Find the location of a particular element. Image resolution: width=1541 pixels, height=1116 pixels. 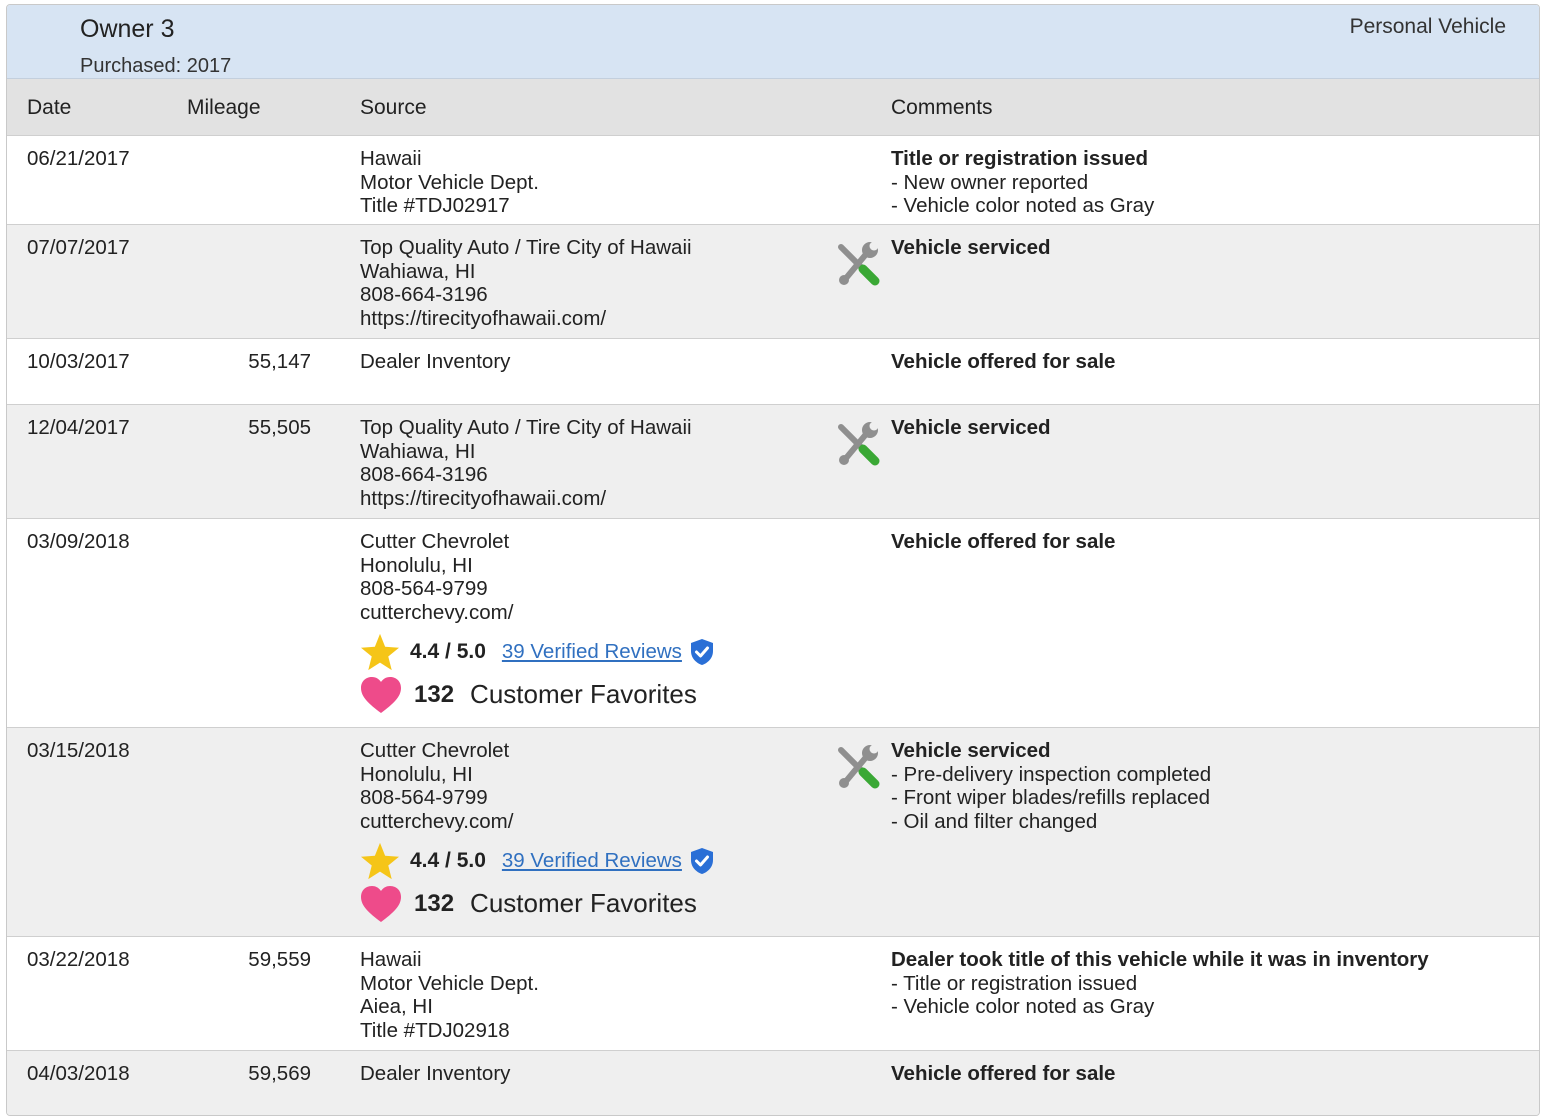

owner-title: Owner 3 is located at coordinates (127, 29).